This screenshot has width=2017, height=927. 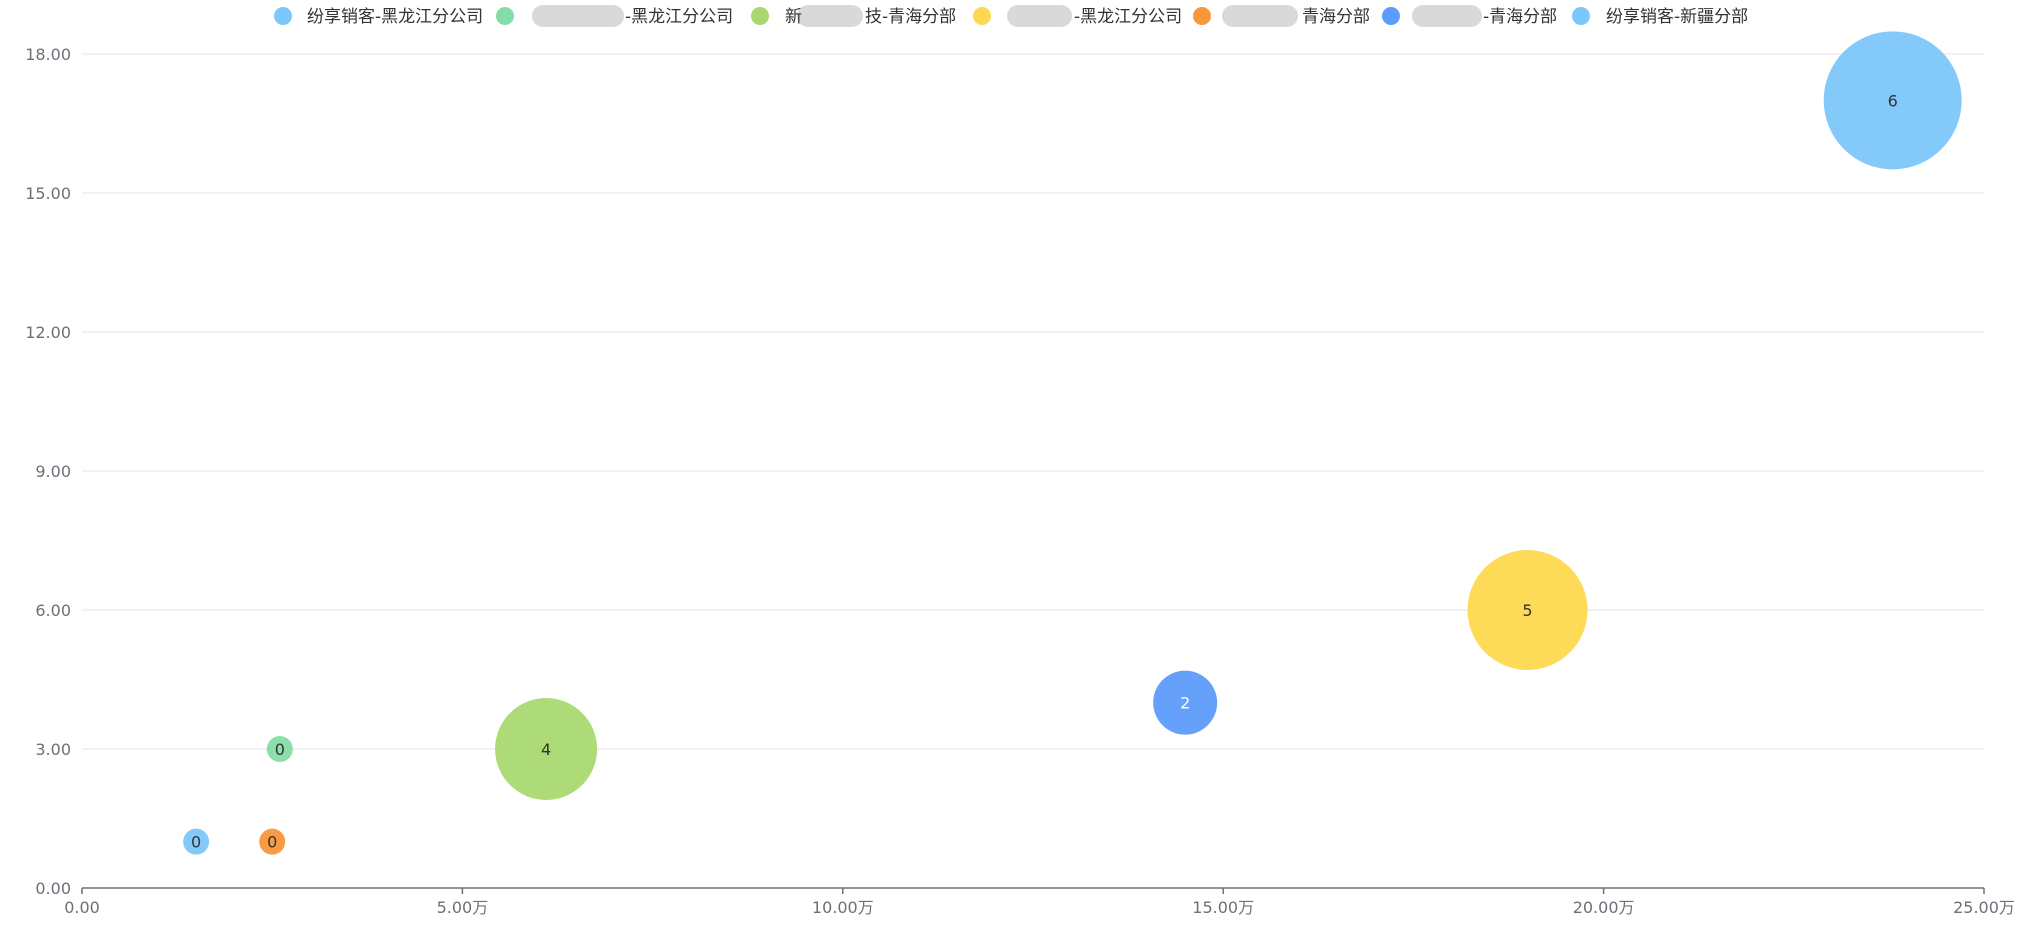 What do you see at coordinates (1223, 907) in the screenshot?
I see `x-tick-label: 15.00万` at bounding box center [1223, 907].